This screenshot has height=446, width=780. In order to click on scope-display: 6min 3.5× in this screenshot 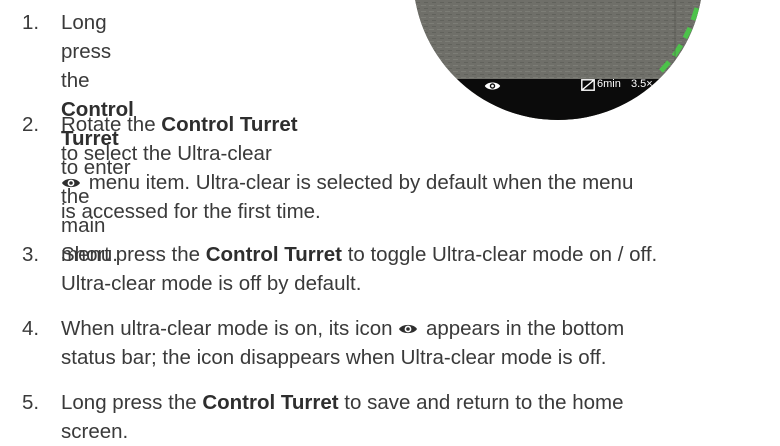, I will do `click(558, 60)`.